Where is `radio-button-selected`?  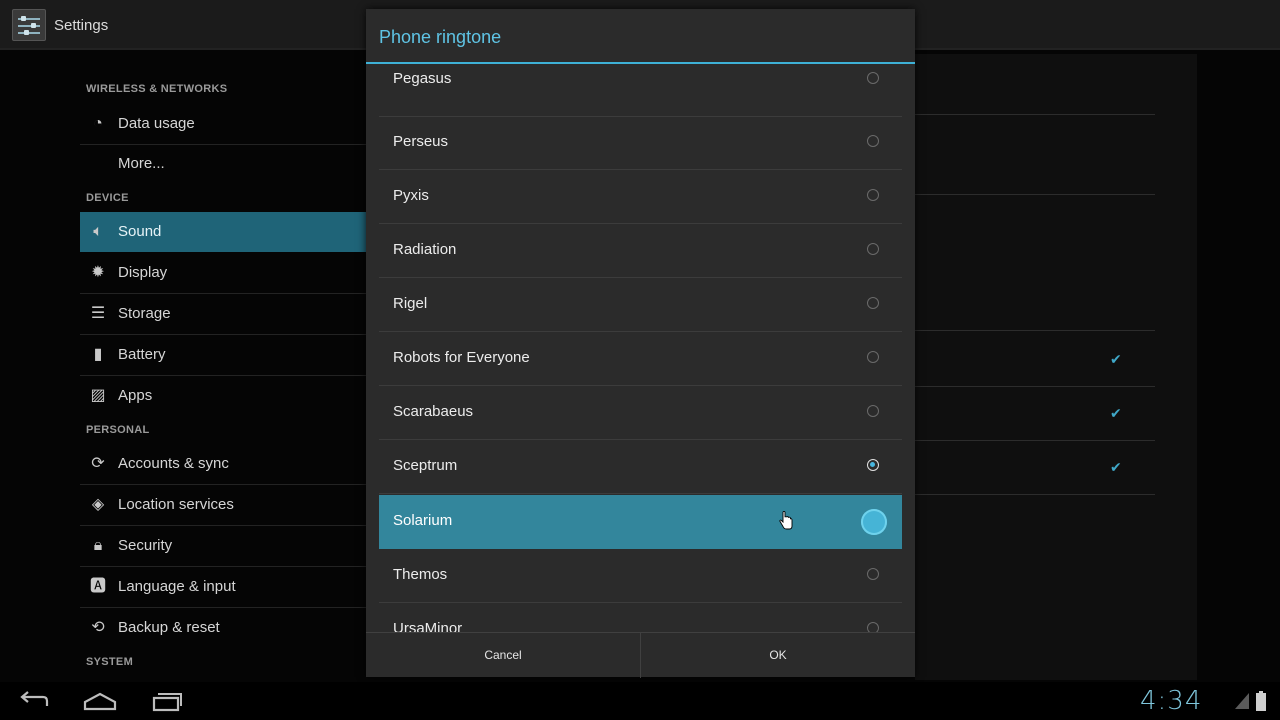
radio-button-selected is located at coordinates (873, 465).